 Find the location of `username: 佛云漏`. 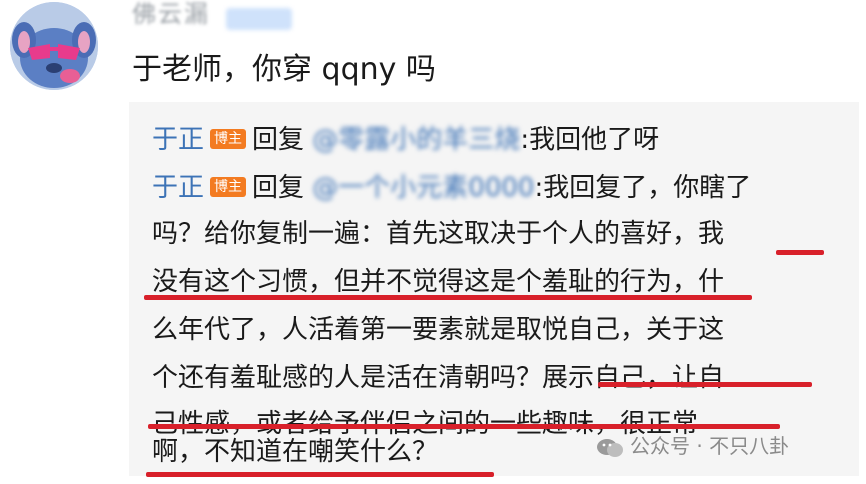

username: 佛云漏 is located at coordinates (171, 14).